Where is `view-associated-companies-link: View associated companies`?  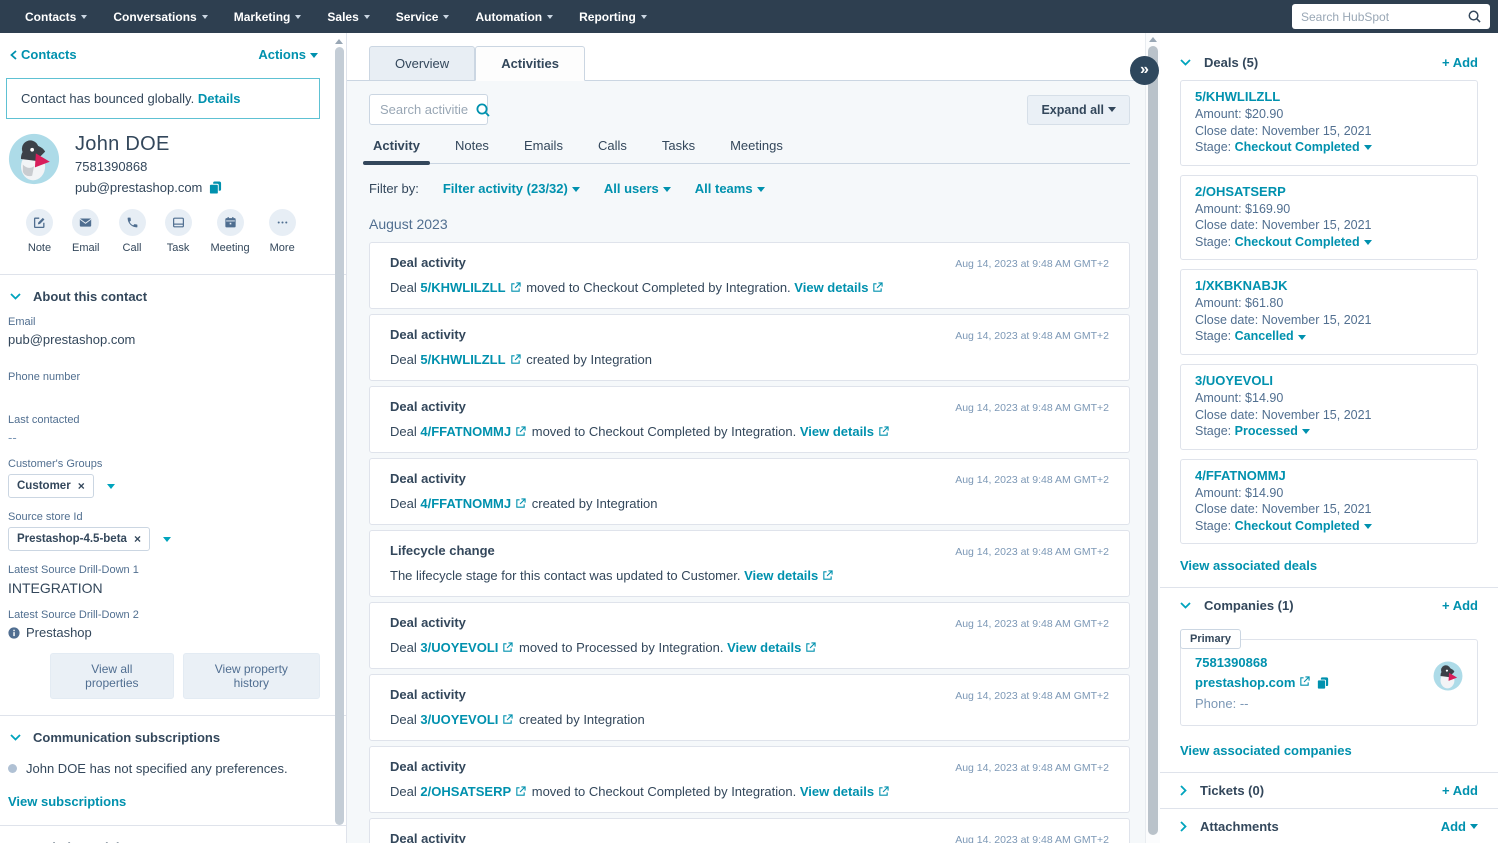
view-associated-companies-link: View associated companies is located at coordinates (1266, 750).